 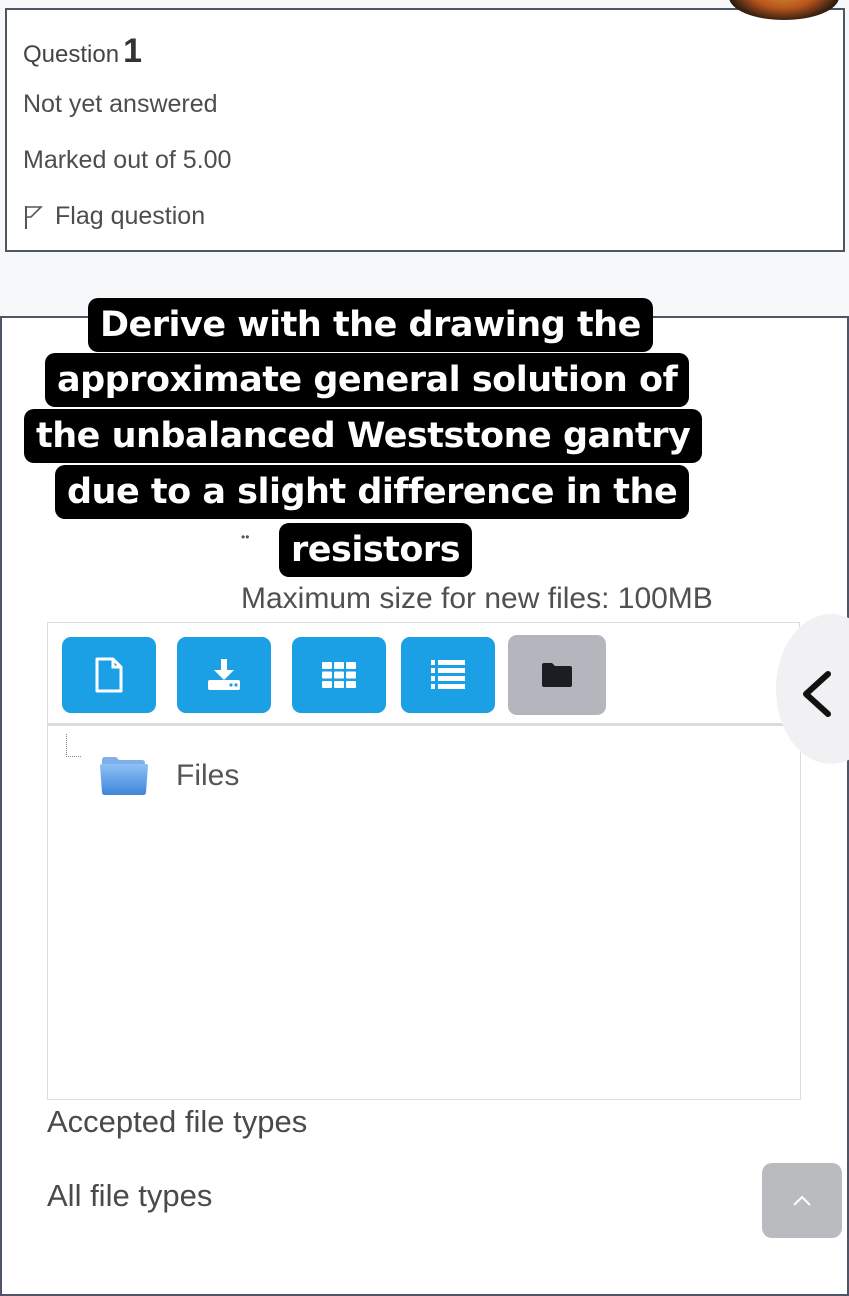 What do you see at coordinates (367, 380) in the screenshot?
I see `caption-line: approximate general solution of` at bounding box center [367, 380].